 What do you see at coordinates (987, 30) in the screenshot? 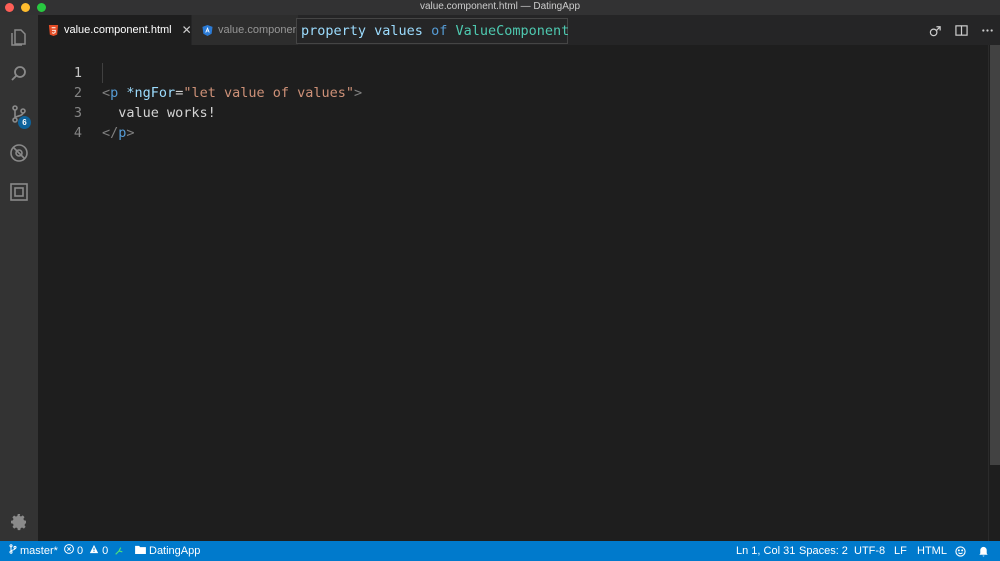
I see `more-actions-icon` at bounding box center [987, 30].